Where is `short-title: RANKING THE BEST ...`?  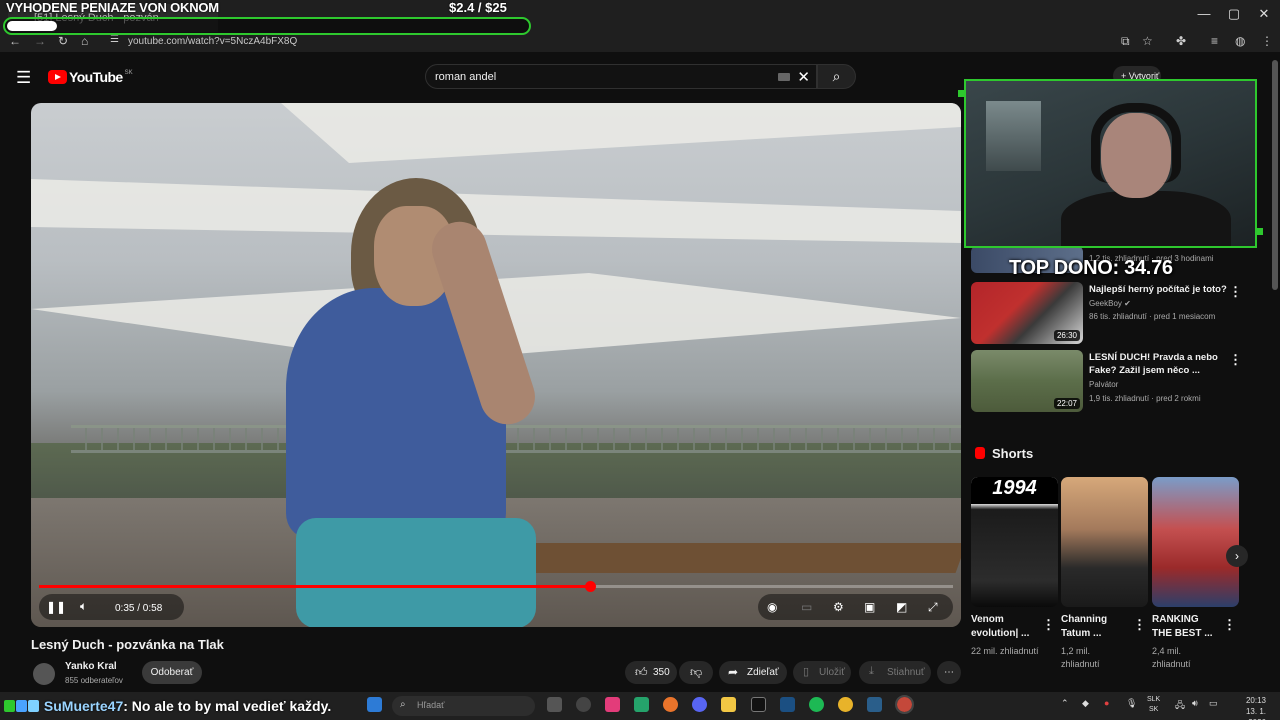
short-title: RANKING THE BEST ... is located at coordinates (1183, 627).